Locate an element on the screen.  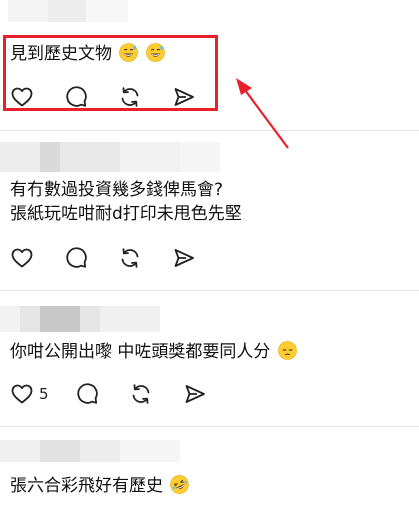
comment-line: 張六合彩飛好有歷史 is located at coordinates (86, 486).